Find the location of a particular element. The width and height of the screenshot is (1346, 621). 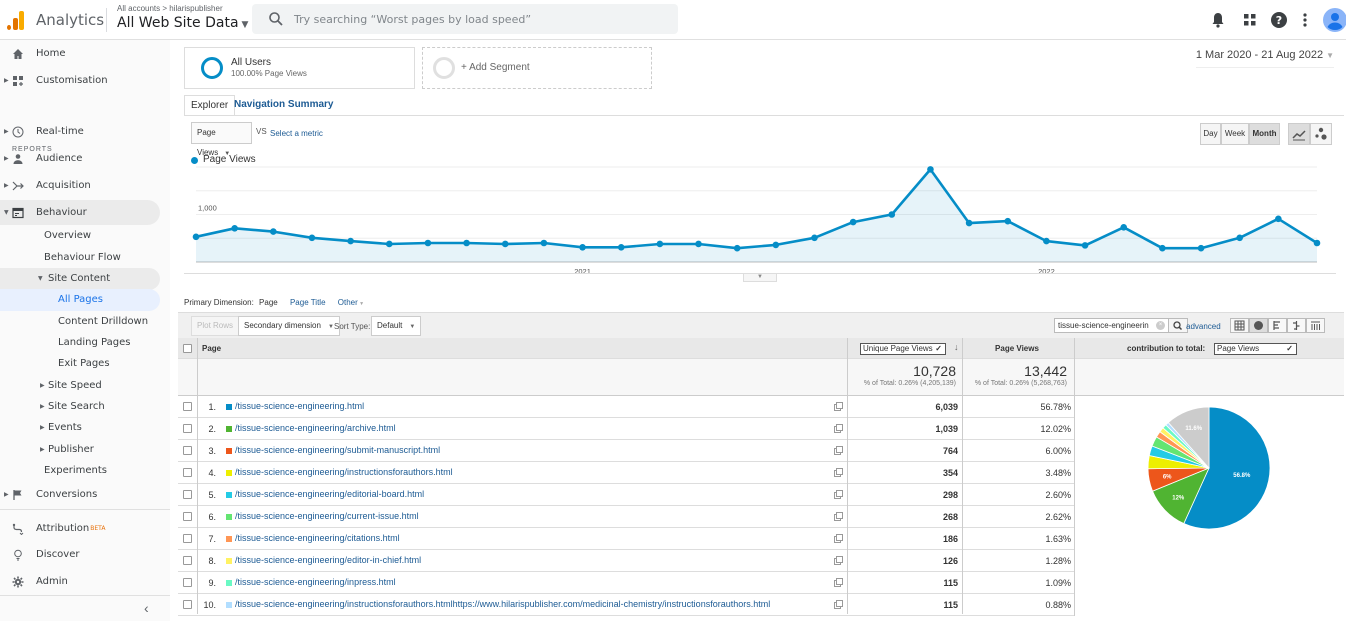

view-table-button is located at coordinates (1239, 325).